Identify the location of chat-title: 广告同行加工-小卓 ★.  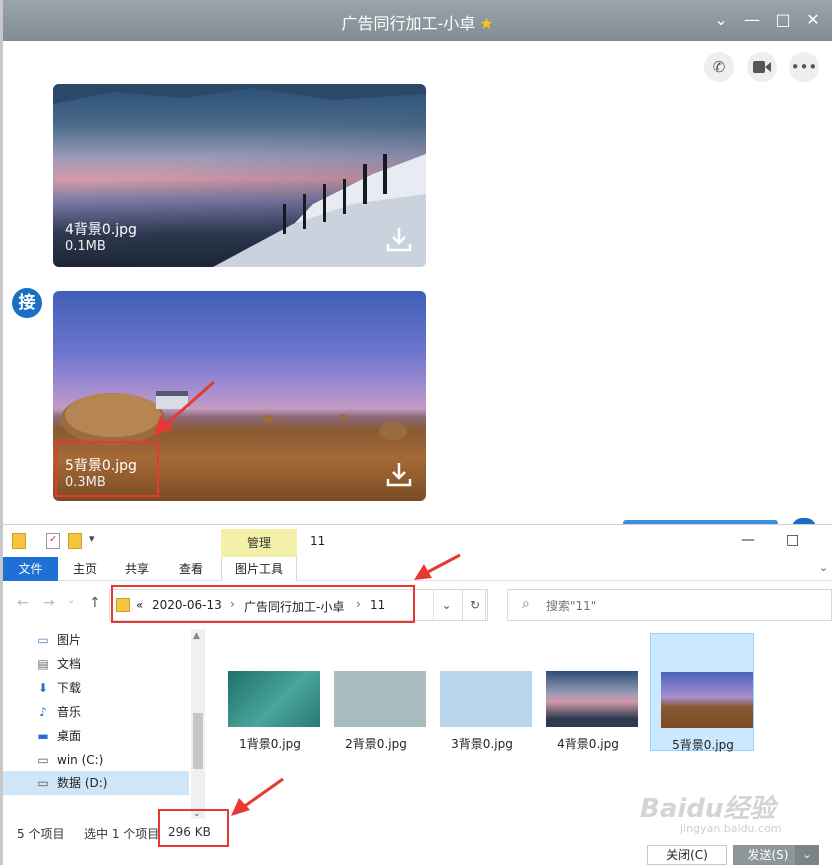
(417, 22).